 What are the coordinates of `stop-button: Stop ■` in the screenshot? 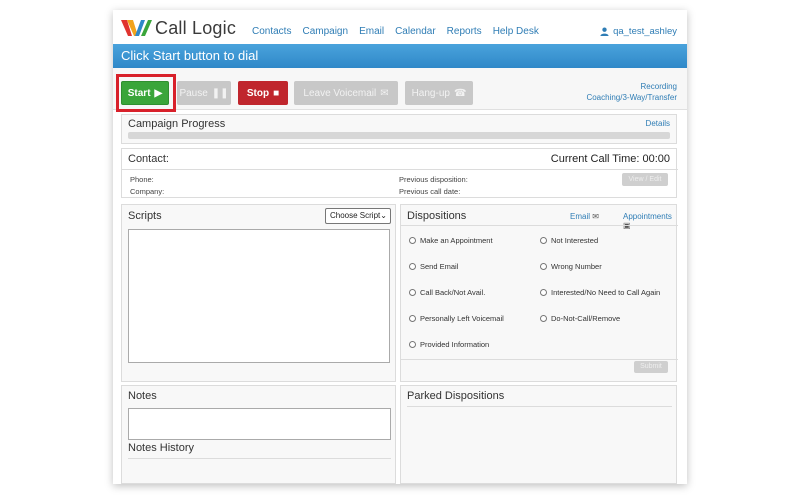 It's located at (263, 93).